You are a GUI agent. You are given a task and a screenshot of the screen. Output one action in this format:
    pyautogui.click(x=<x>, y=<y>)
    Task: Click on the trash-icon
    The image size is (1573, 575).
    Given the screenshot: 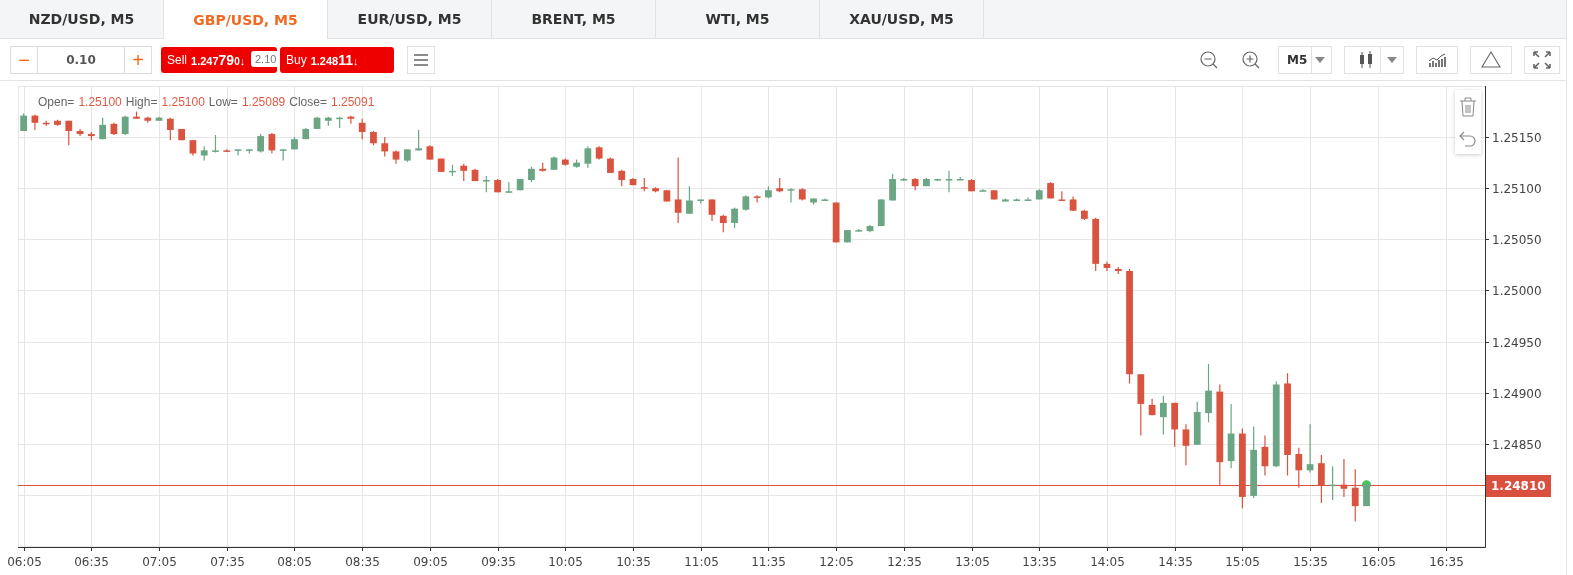 What is the action you would take?
    pyautogui.click(x=1468, y=107)
    